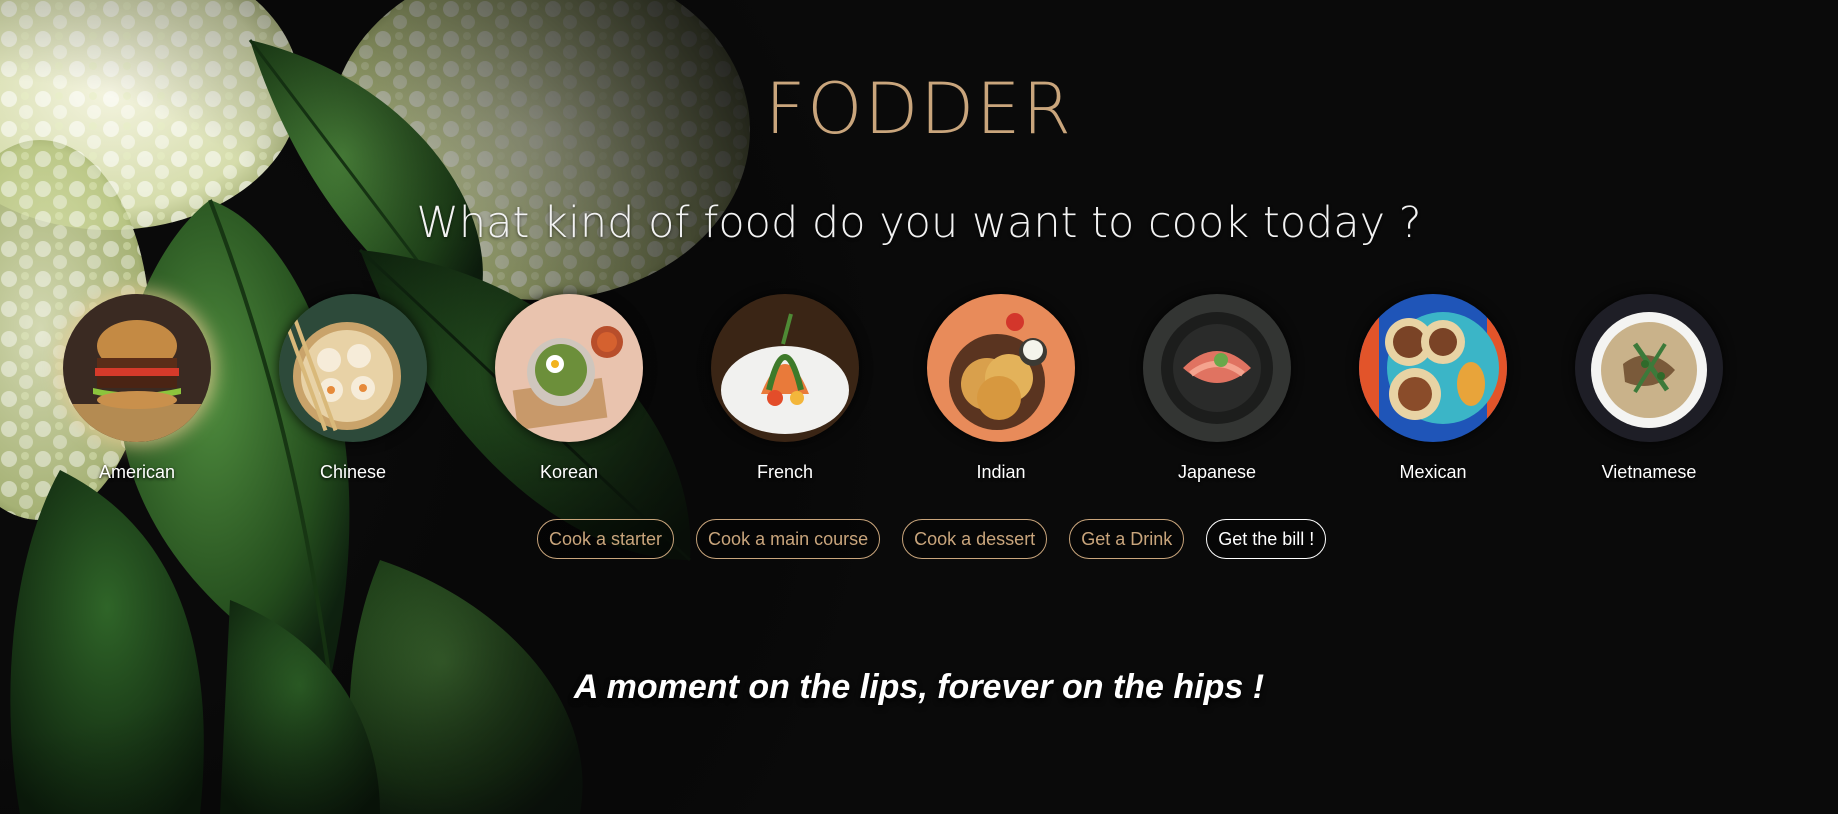 This screenshot has width=1838, height=814. I want to click on cuisine-label: Indian, so click(1001, 472).